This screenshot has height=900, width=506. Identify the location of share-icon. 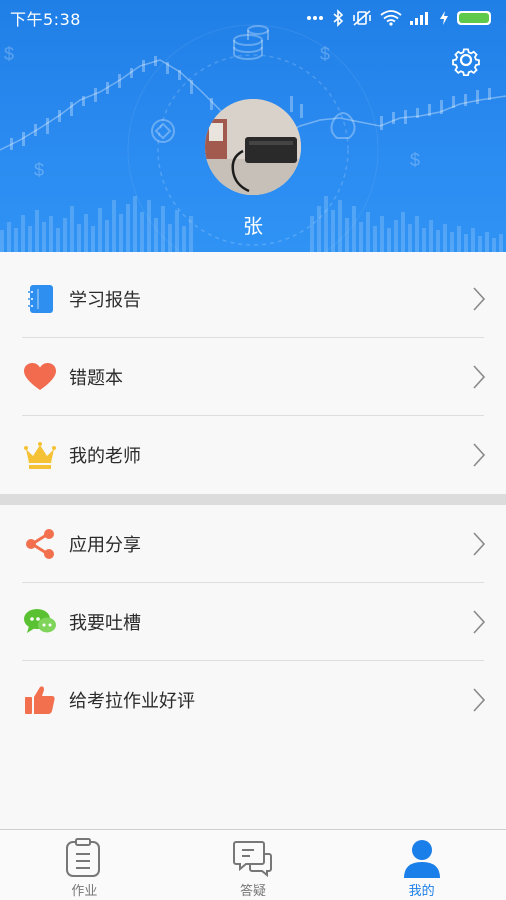
(40, 544).